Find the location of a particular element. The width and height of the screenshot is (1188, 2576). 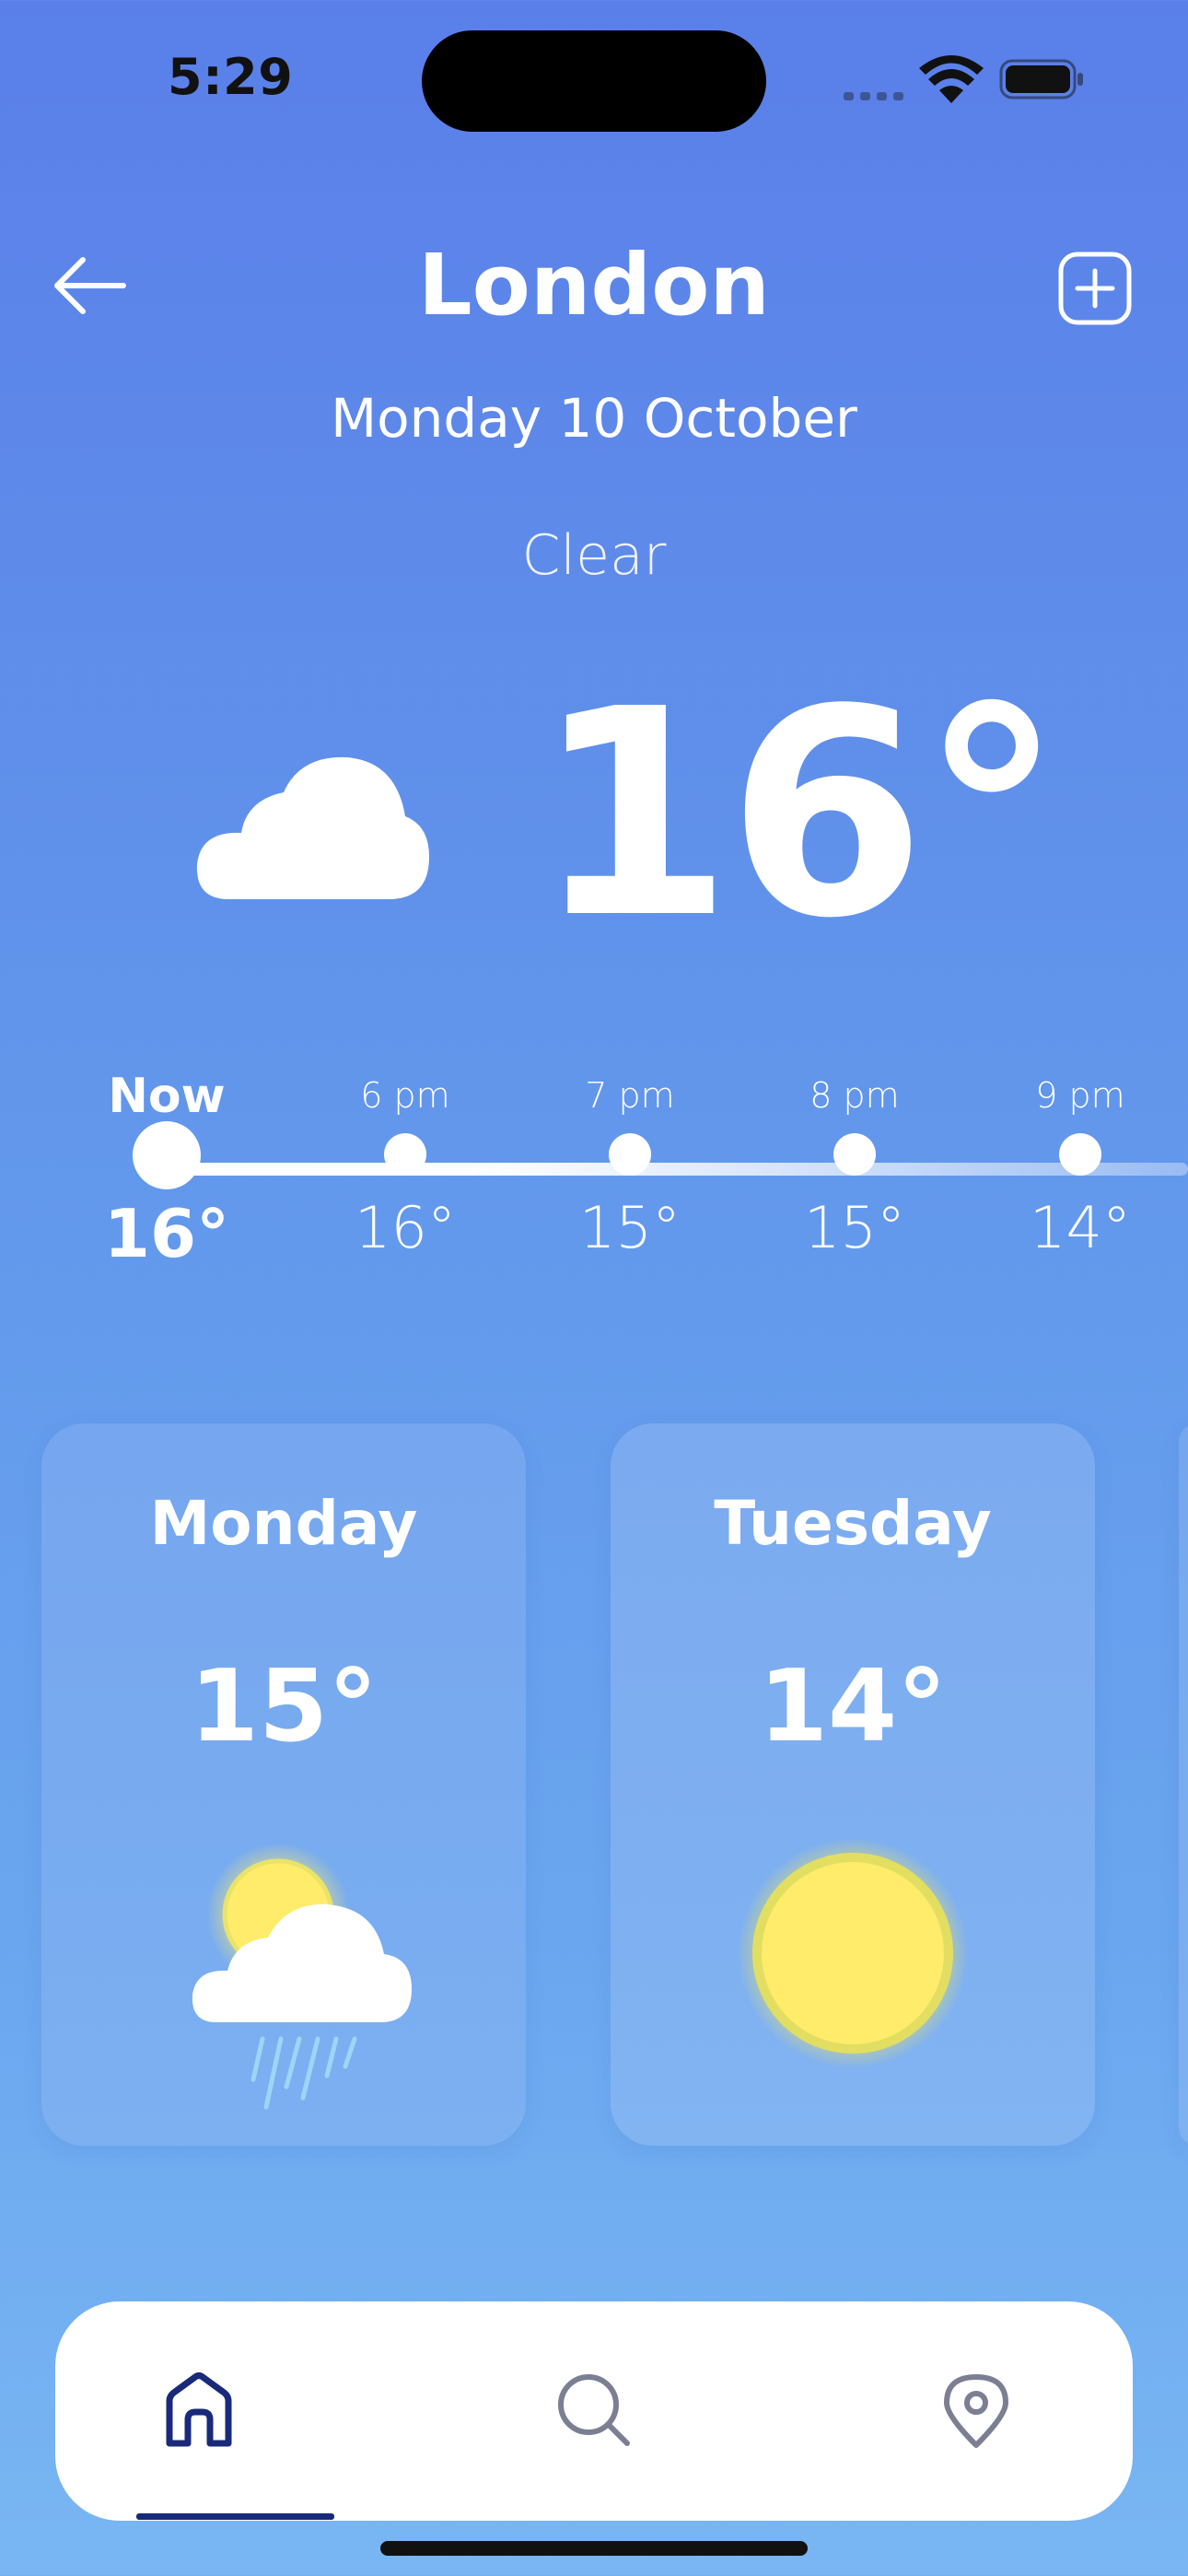

add-city-icon is located at coordinates (1095, 288).